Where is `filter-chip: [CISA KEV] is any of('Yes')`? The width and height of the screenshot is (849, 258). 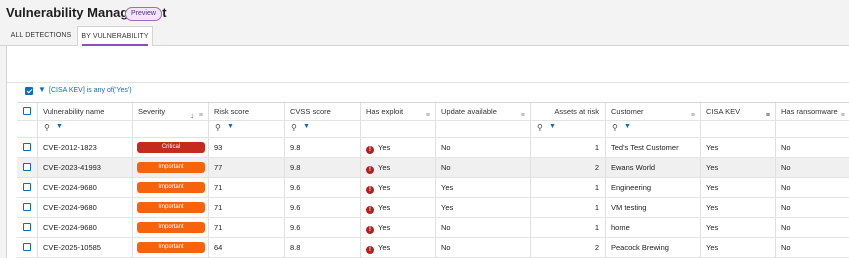
filter-chip: [CISA KEV] is any of('Yes') is located at coordinates (90, 90).